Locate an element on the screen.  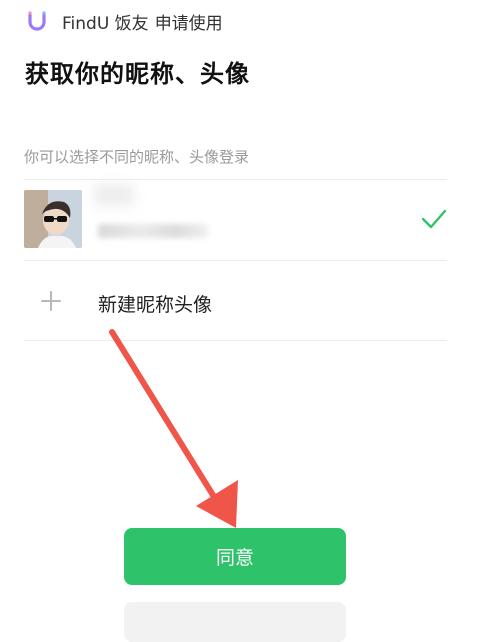
app-header: FindU 饭友 申请使用 is located at coordinates (124, 21).